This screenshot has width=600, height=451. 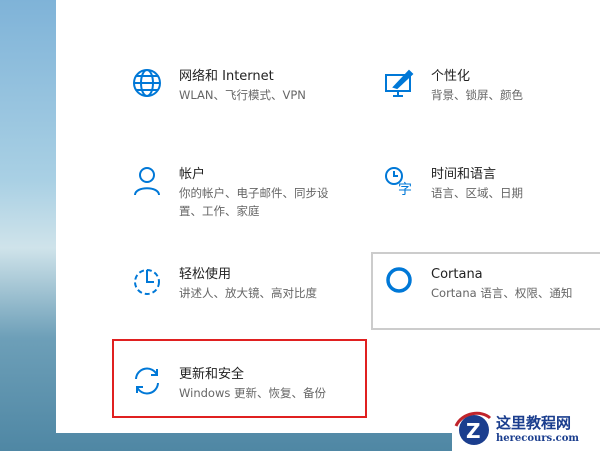 I want to click on time-language-icon: 字, so click(x=398, y=181).